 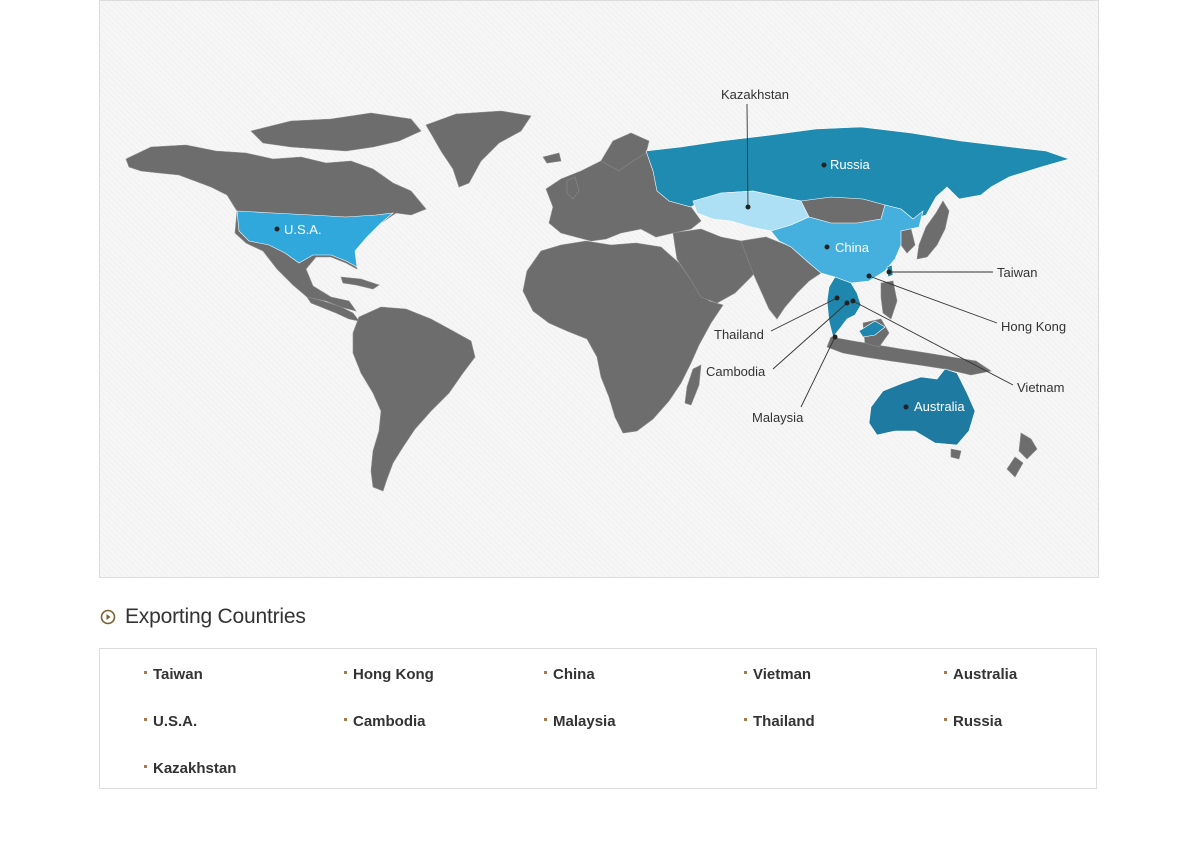 What do you see at coordinates (244, 674) in the screenshot?
I see `list-item: Taiwan` at bounding box center [244, 674].